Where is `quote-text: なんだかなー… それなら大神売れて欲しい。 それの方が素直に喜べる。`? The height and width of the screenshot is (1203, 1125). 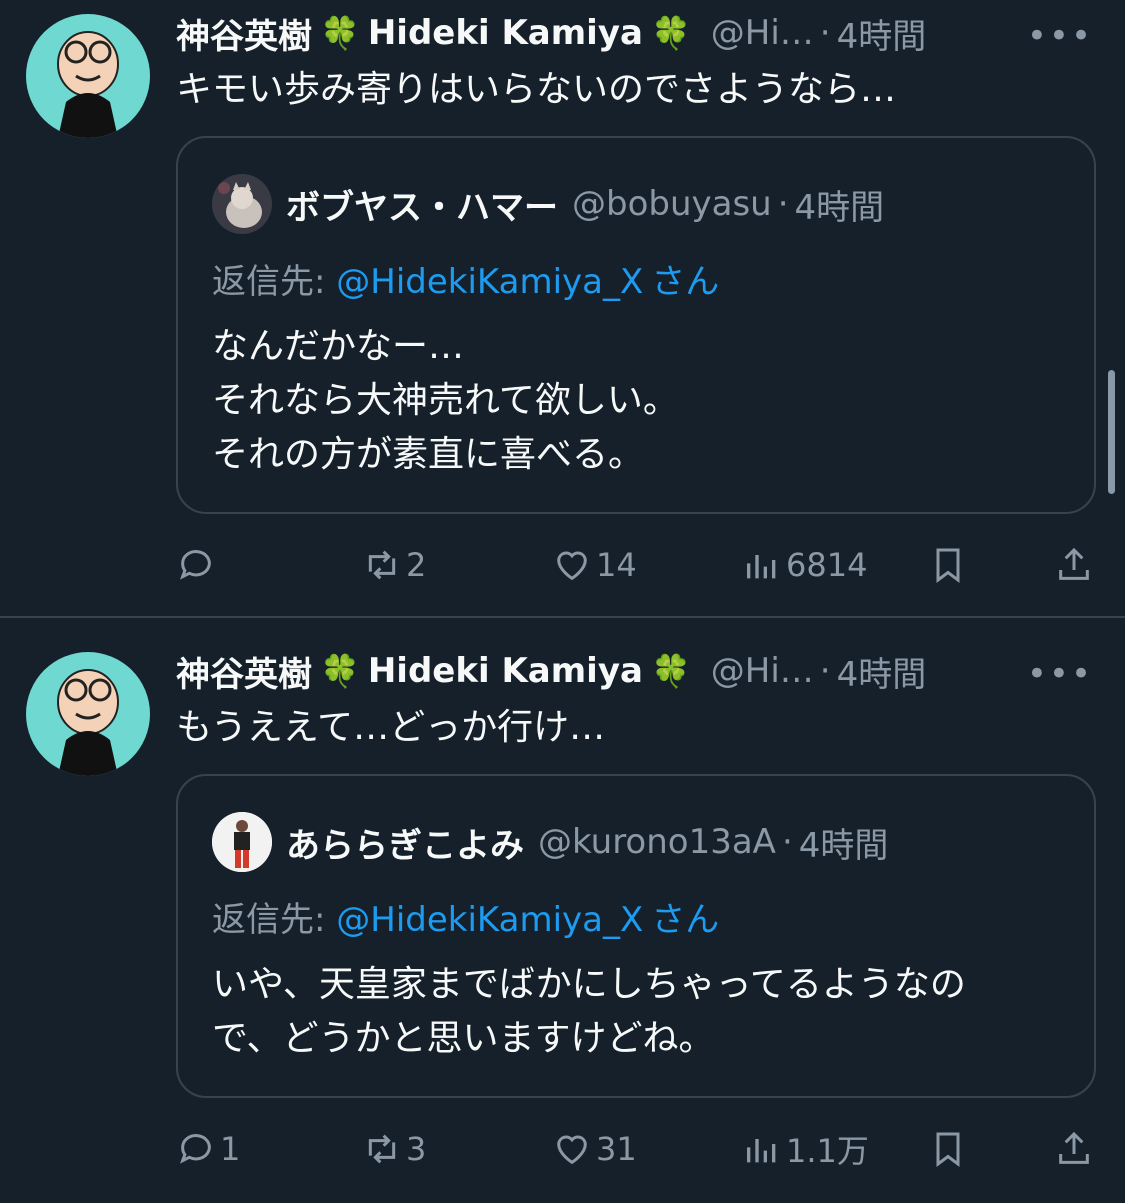 quote-text: なんだかなー… それなら大神売れて欲しい。 それの方が素直に喜べる。 is located at coordinates (445, 401).